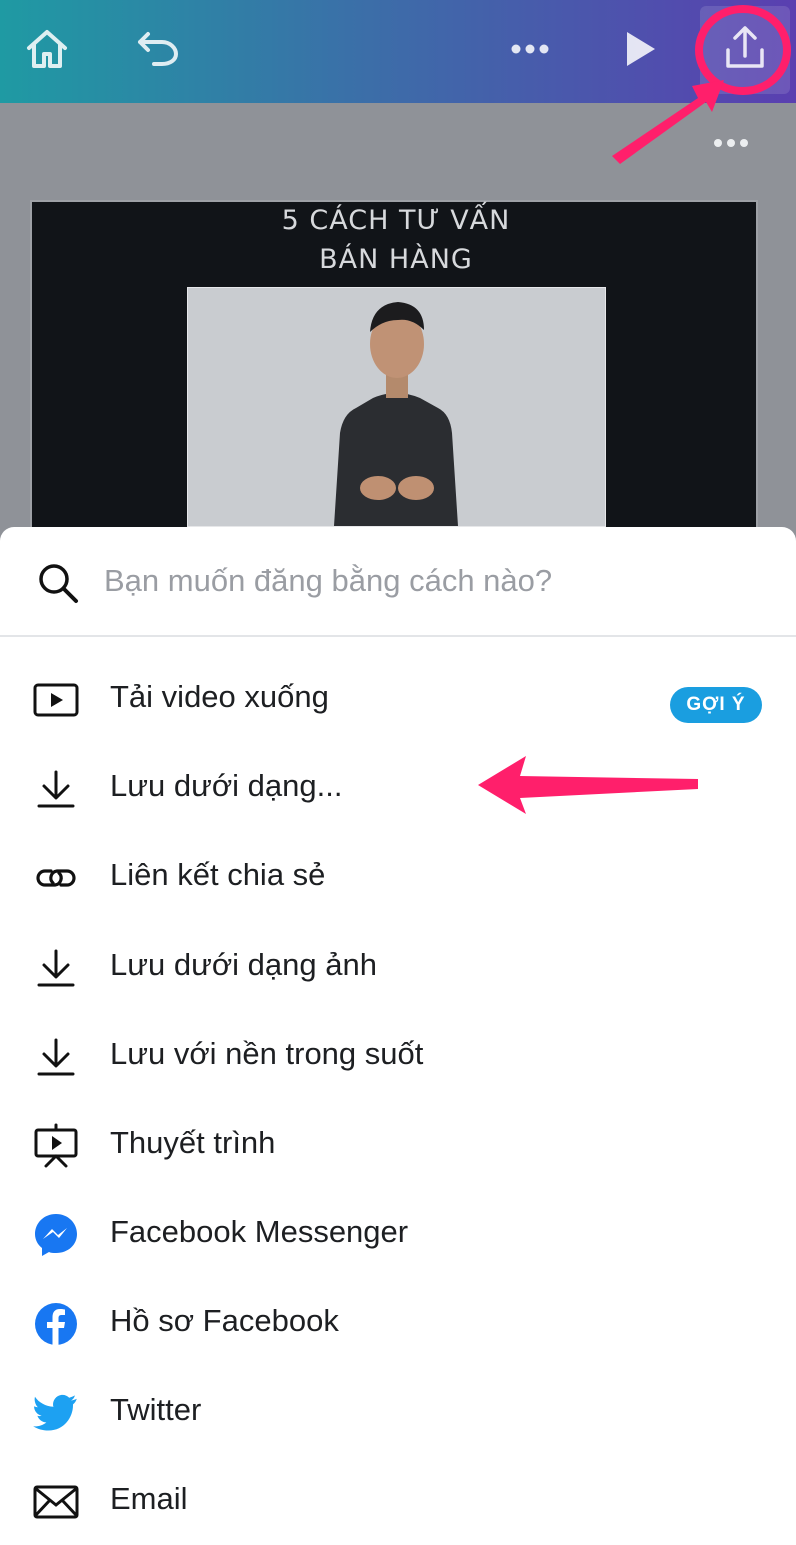  I want to click on menu-item-download-video: Tải video xuống GỢI Ý, so click(398, 700).